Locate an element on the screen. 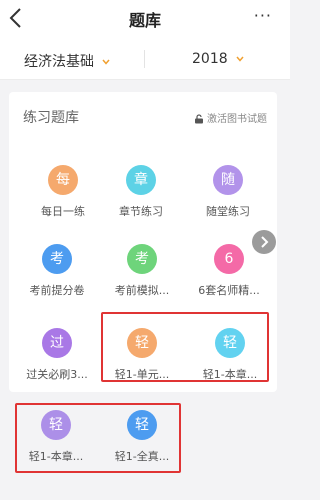 The image size is (320, 500). item-label: 每日一练 is located at coordinates (63, 211).